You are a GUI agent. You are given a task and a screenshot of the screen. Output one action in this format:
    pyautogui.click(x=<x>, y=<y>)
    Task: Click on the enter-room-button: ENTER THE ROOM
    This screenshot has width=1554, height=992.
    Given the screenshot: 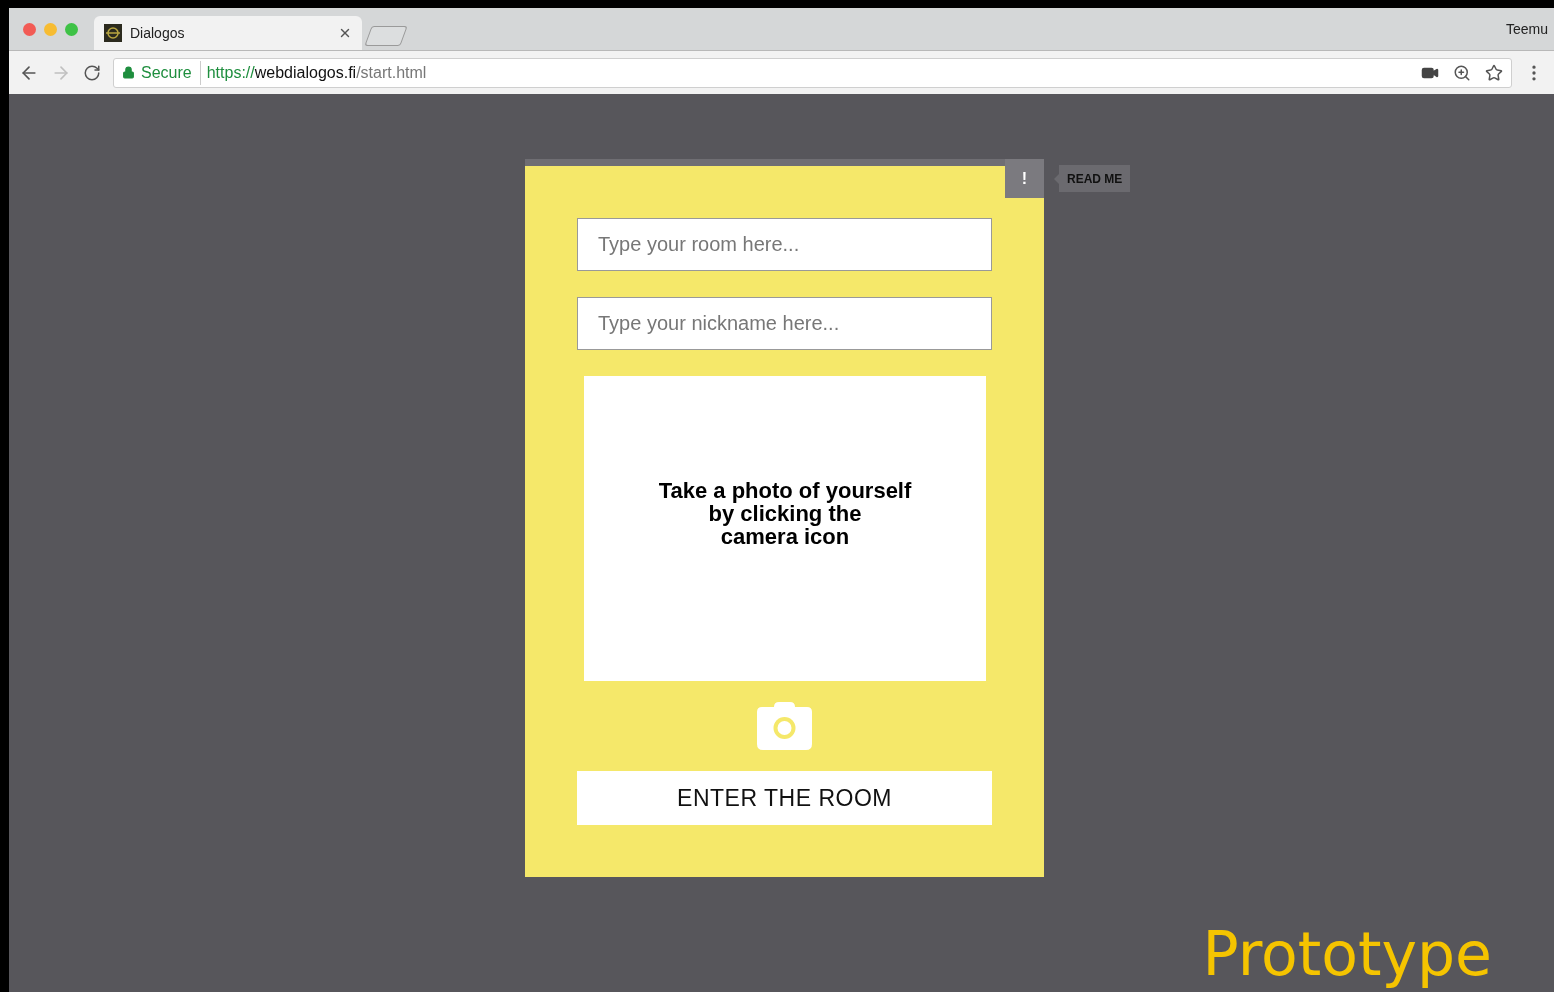 What is the action you would take?
    pyautogui.click(x=784, y=798)
    